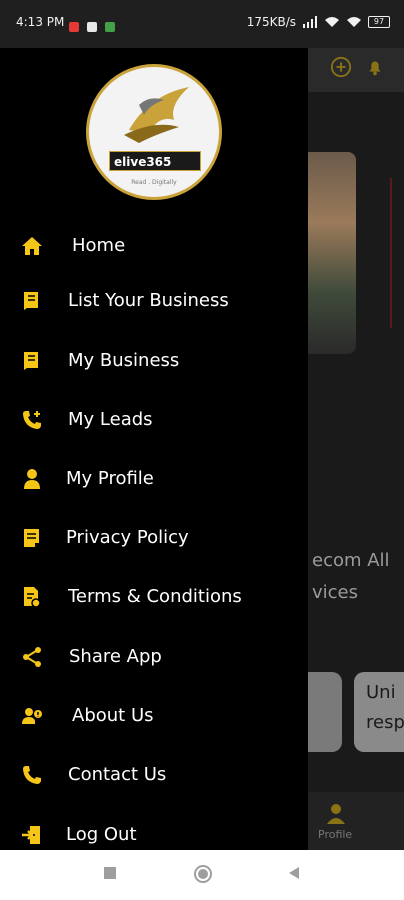 This screenshot has height=900, width=404. I want to click on menu-item-terms-conditions: Terms & Conditions, so click(150, 597).